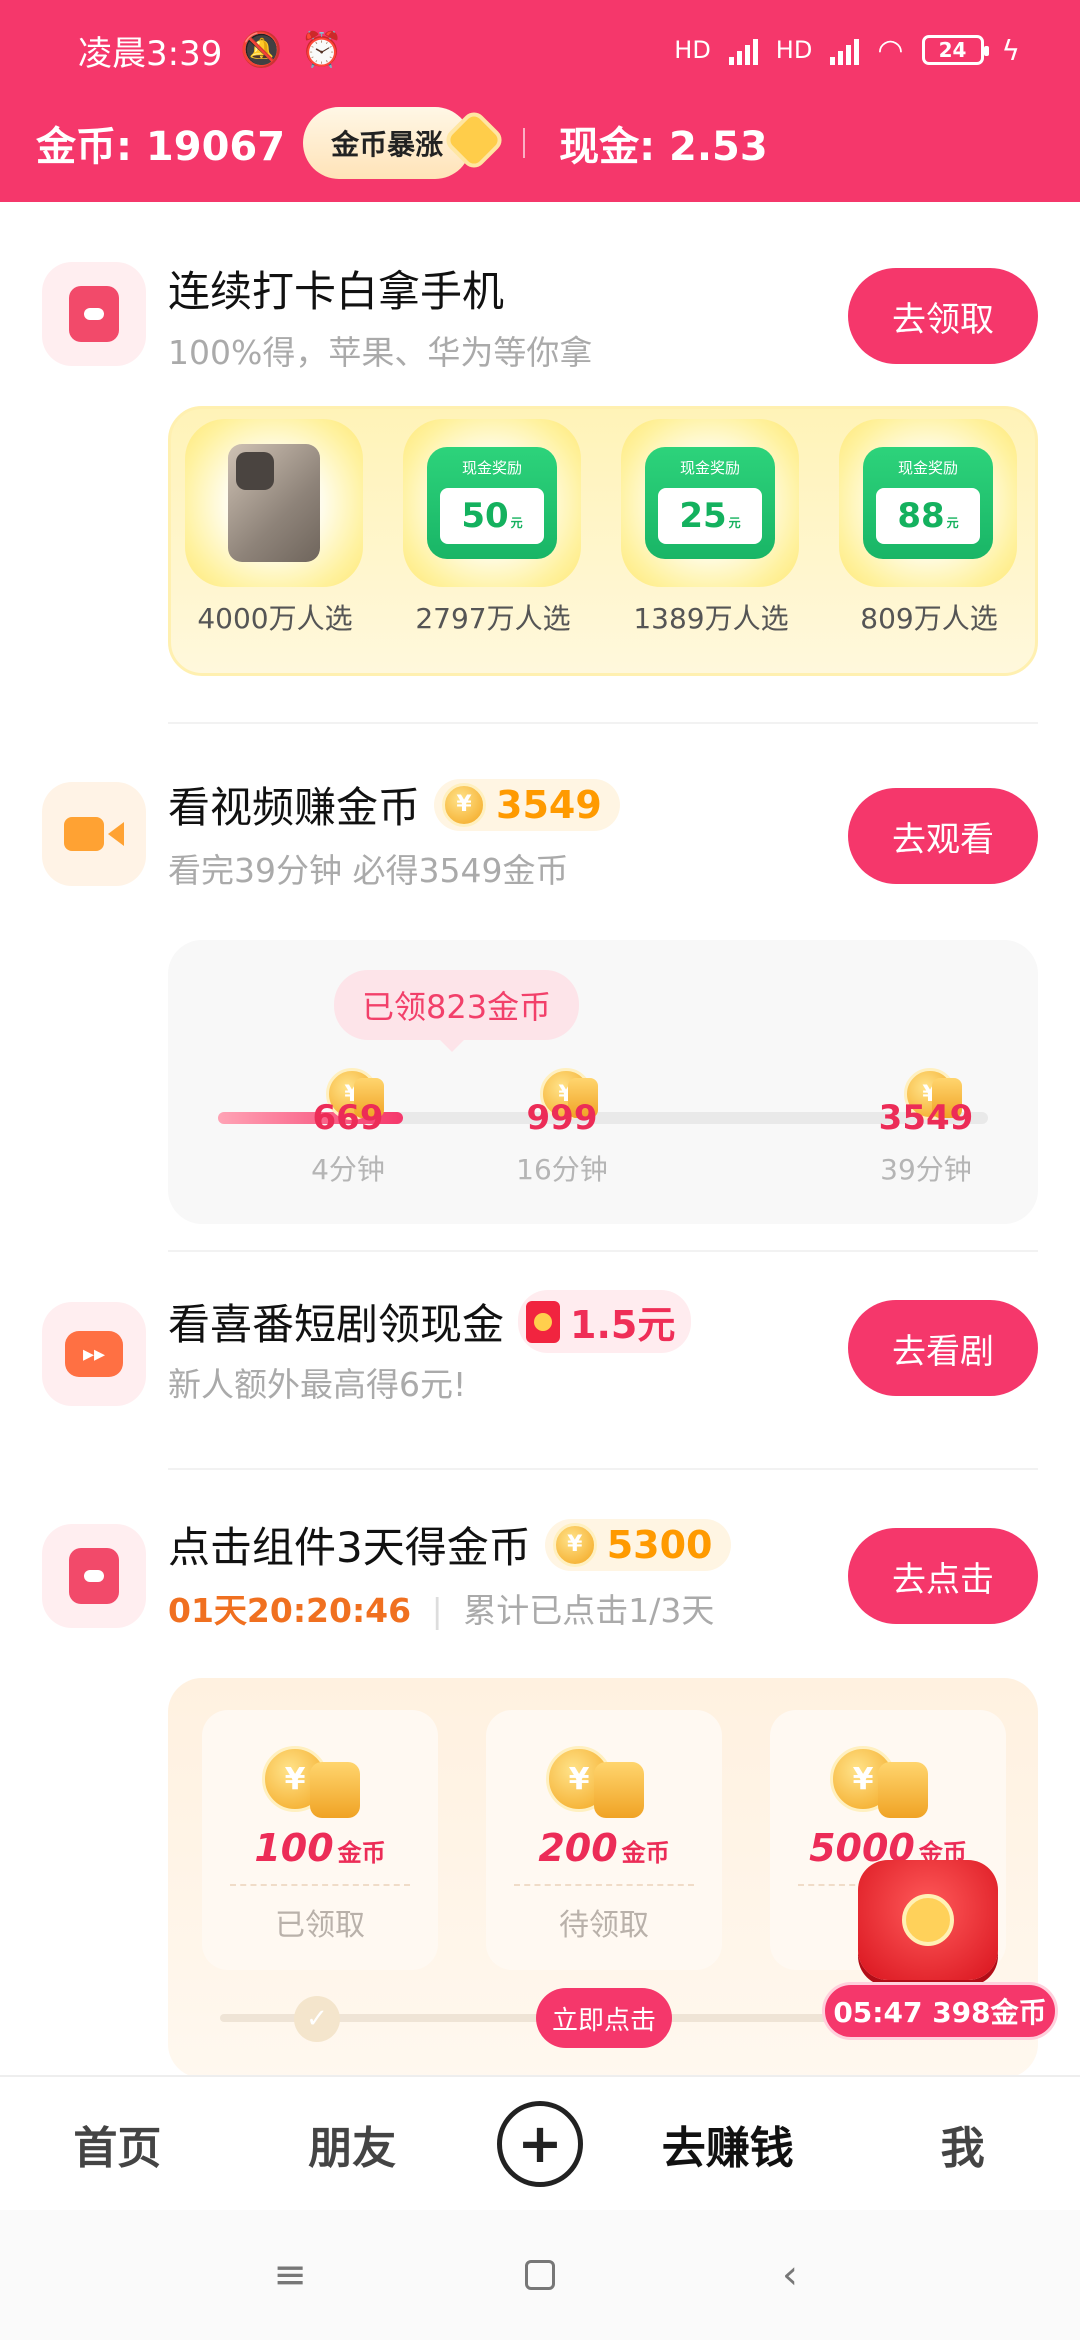 The width and height of the screenshot is (1080, 2340). I want to click on click-now-button: 立即点击, so click(604, 2018).